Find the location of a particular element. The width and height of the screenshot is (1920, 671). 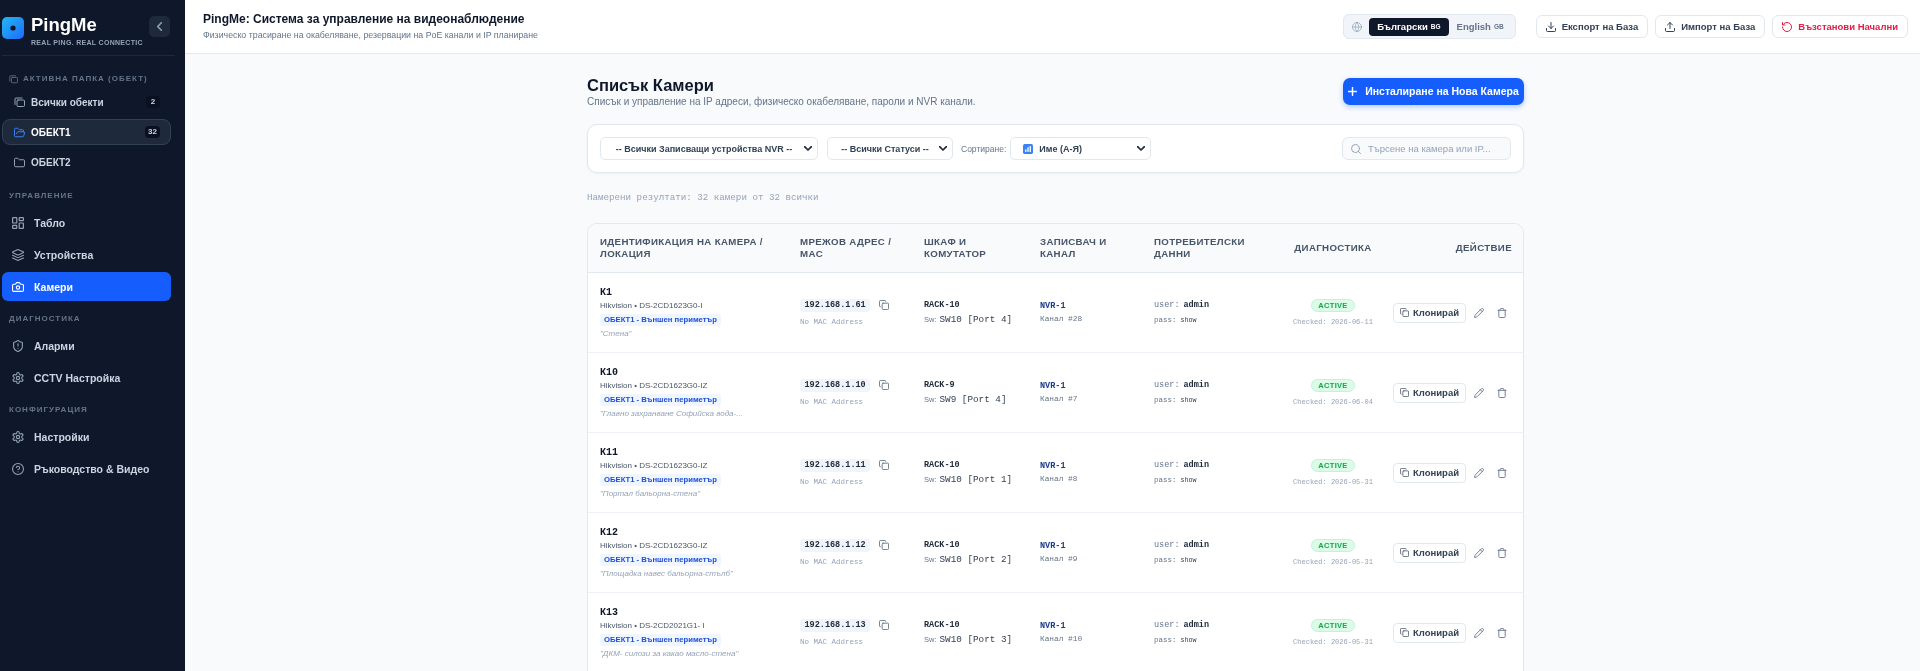

nav-item: Ръководство & Видео is located at coordinates (86, 468).